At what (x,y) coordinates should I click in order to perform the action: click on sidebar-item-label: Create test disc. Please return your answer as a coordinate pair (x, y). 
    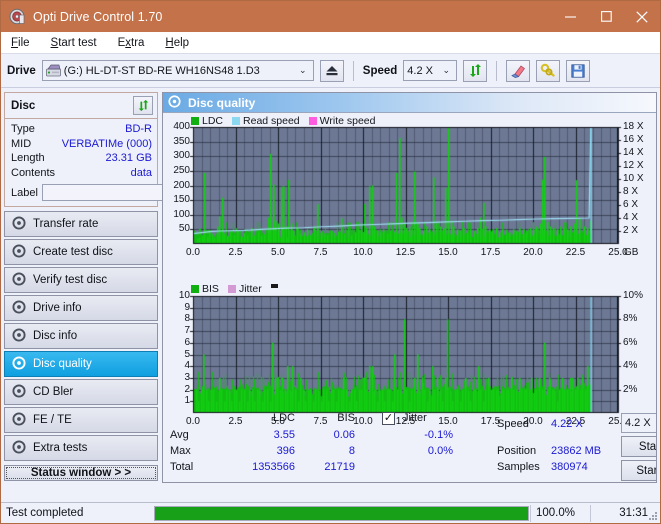
    Looking at the image, I should click on (73, 252).